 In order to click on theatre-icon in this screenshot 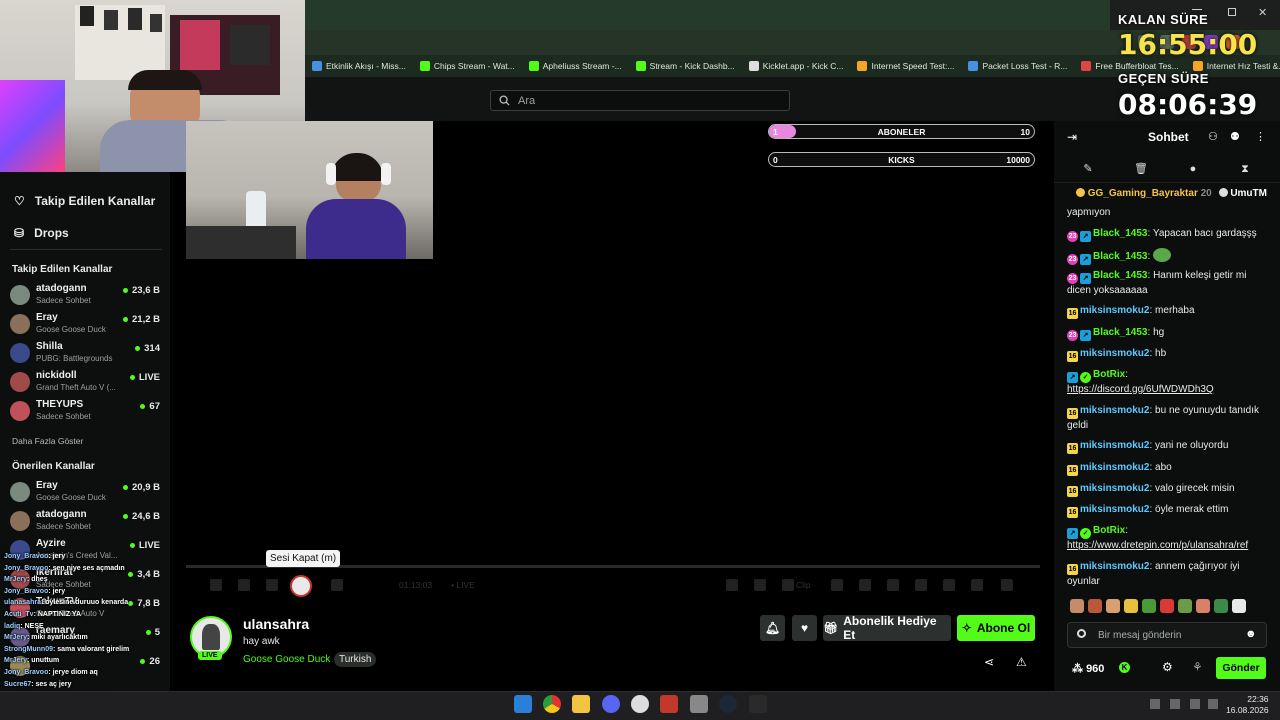, I will do `click(760, 585)`.